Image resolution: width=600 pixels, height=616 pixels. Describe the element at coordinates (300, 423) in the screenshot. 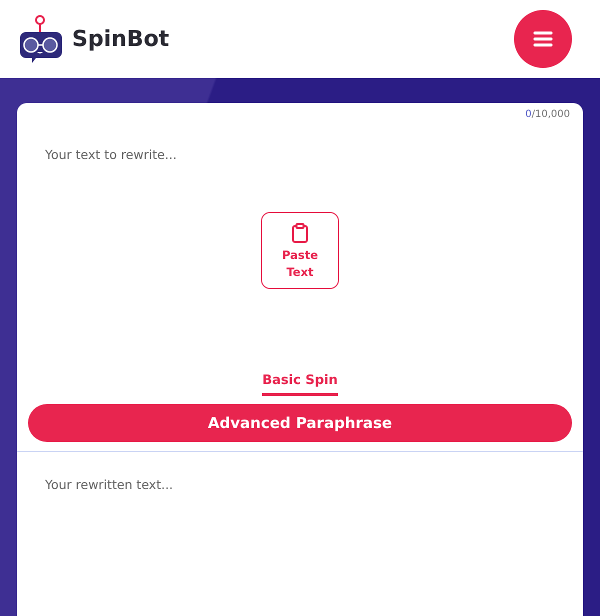

I see `advanced-paraphrase-button: Advanced Paraphrase` at that location.